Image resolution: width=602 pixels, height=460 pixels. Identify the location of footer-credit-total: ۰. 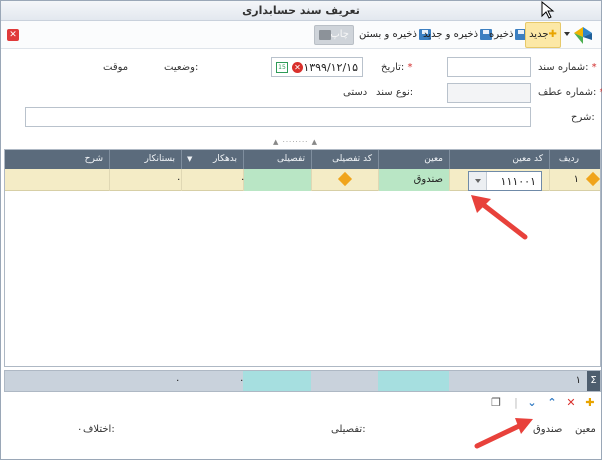
(178, 380).